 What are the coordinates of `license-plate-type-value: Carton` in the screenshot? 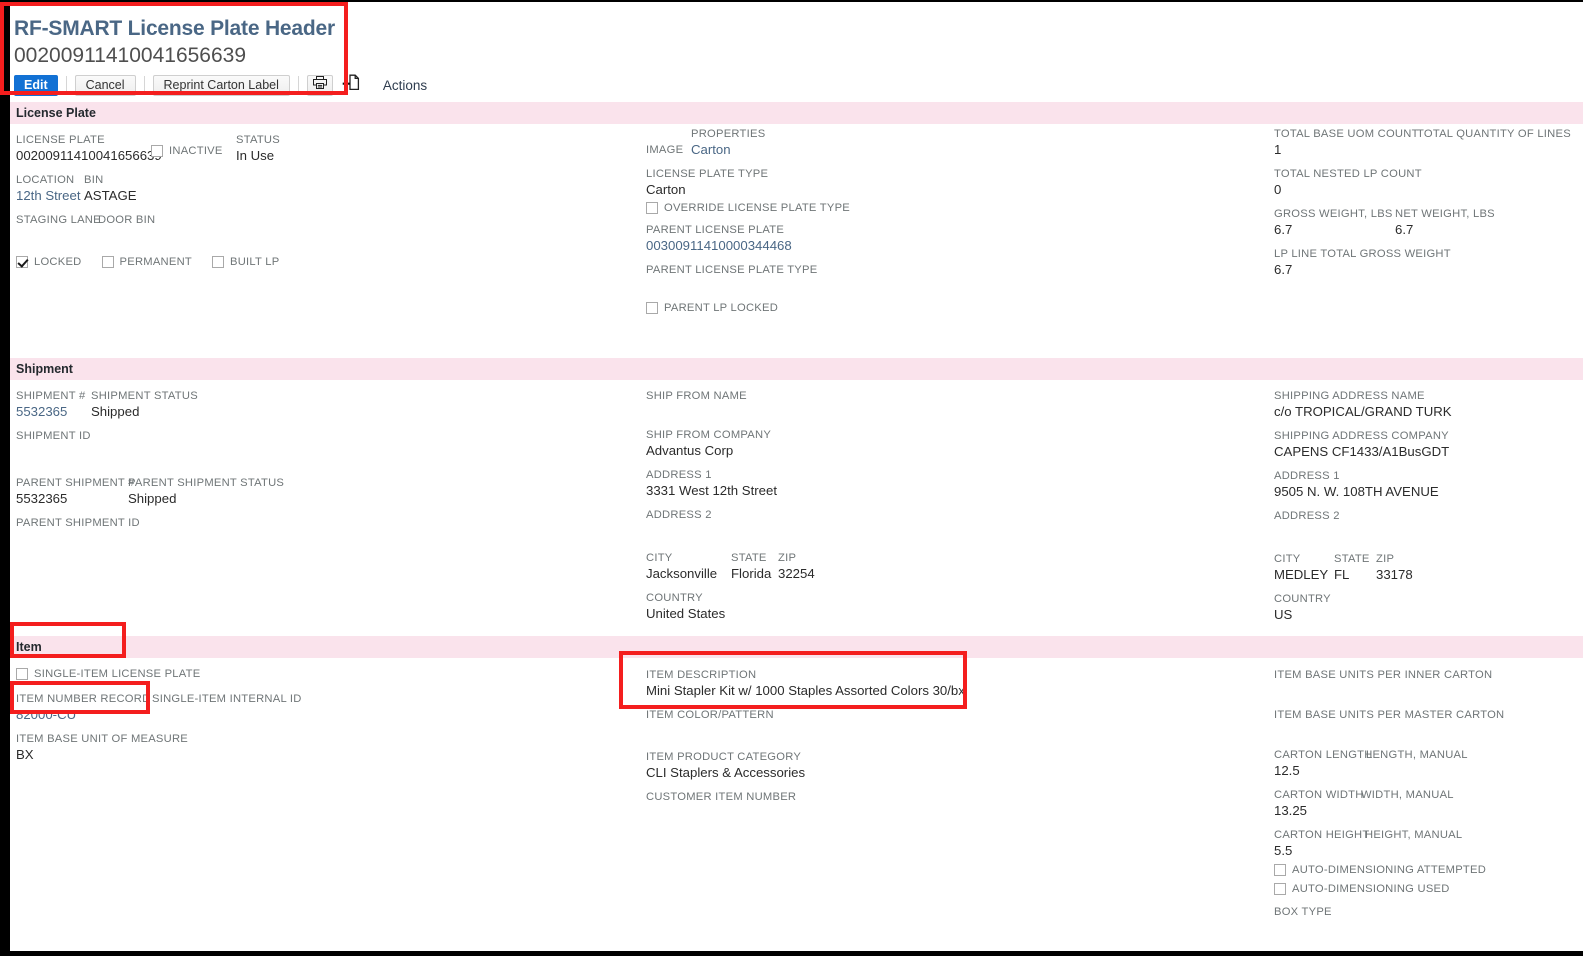 It's located at (666, 189).